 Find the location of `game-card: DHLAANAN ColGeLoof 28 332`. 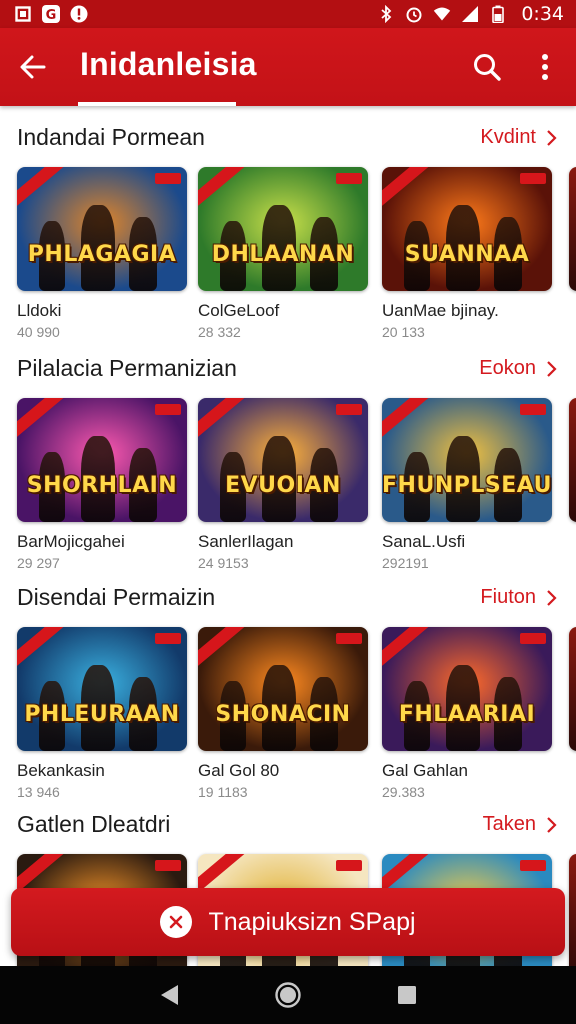

game-card: DHLAANAN ColGeLoof 28 332 is located at coordinates (283, 253).